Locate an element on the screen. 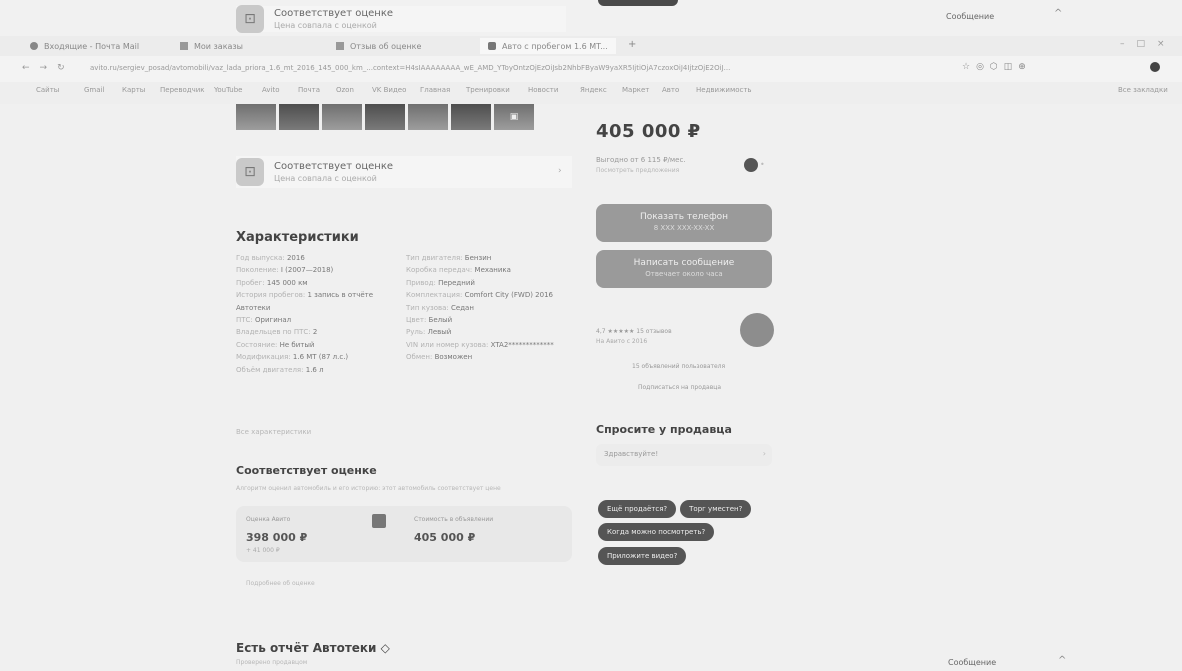 This screenshot has width=1182, height=671. ask-input: Здравствуйте! › is located at coordinates (684, 455).